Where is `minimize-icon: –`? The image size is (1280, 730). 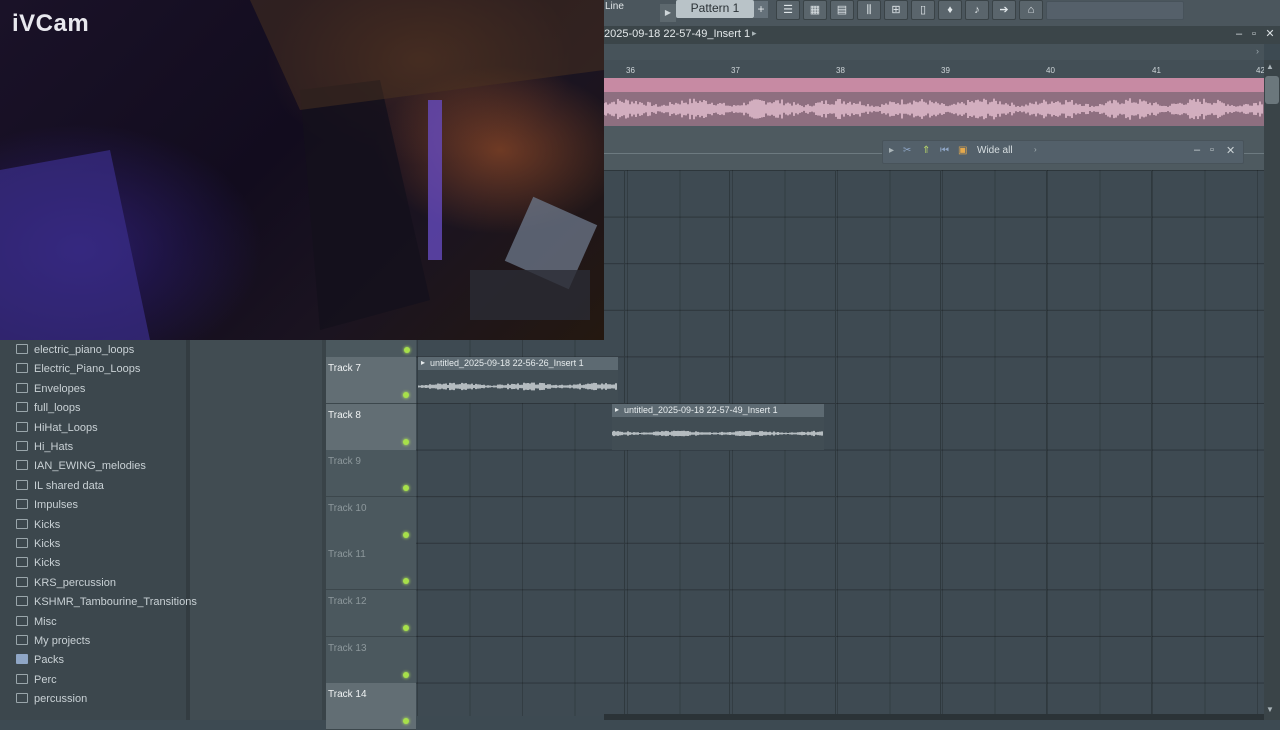 minimize-icon: – is located at coordinates (1239, 34).